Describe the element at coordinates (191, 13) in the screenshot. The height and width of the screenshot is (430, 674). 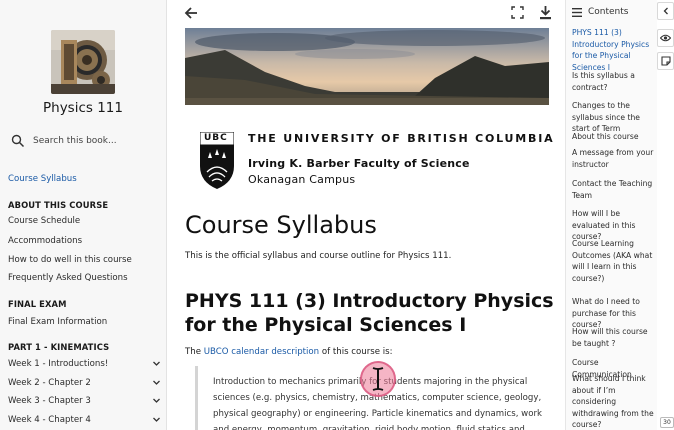
I see `arrow-left-icon` at that location.